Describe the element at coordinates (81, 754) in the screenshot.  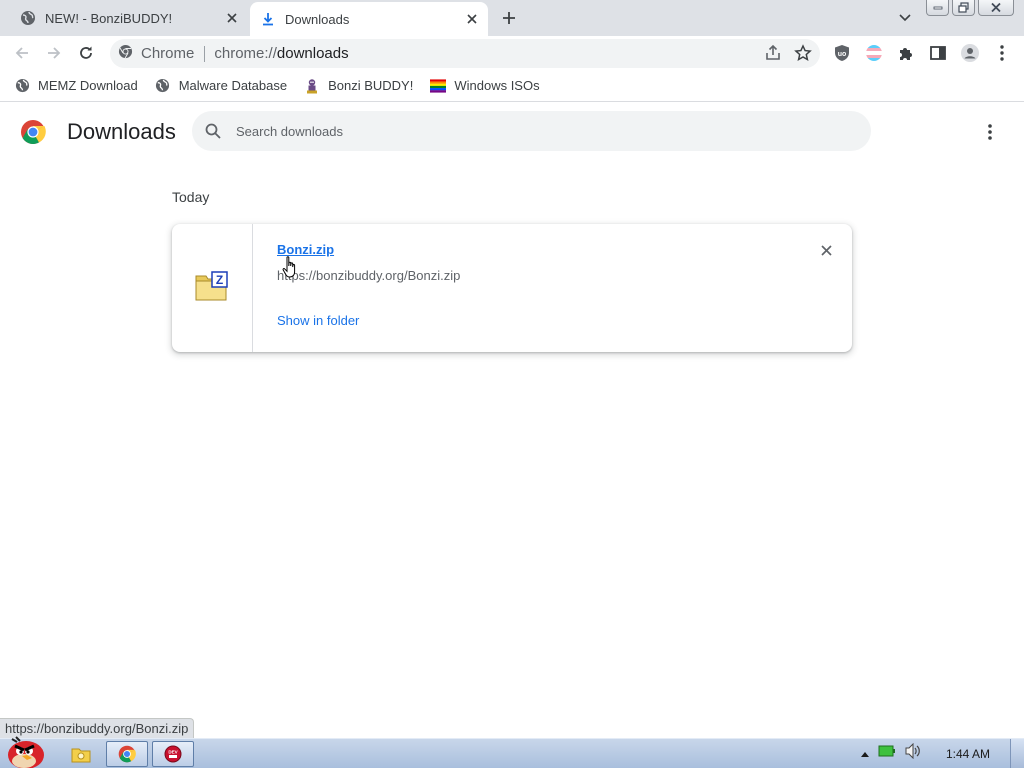
I see `taskbar-explorer-icon` at that location.